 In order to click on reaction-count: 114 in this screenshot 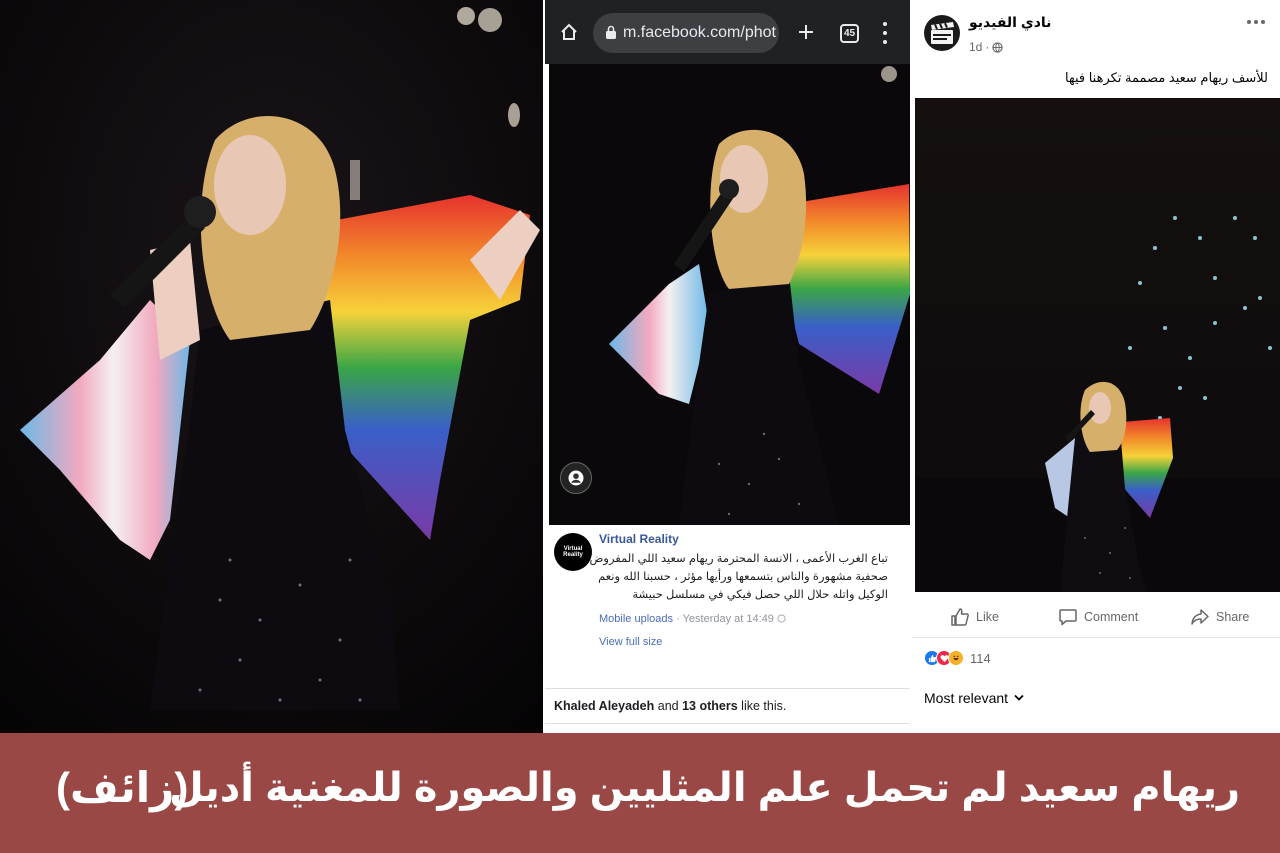, I will do `click(980, 658)`.